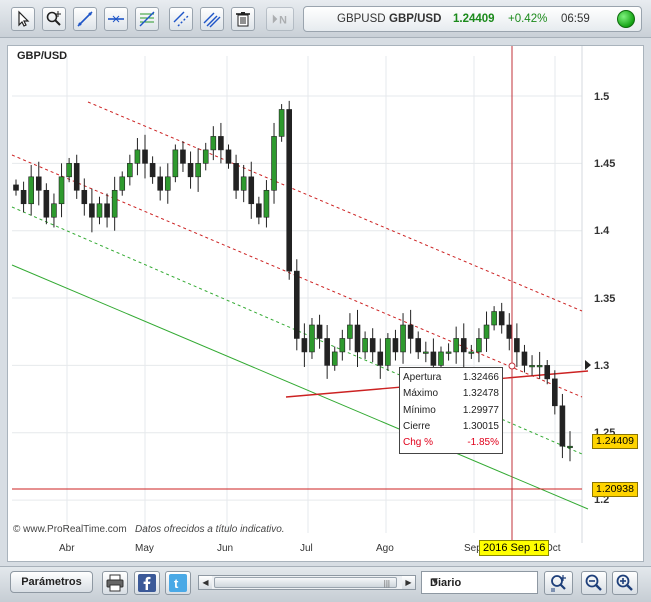 The height and width of the screenshot is (602, 651). I want to click on quote-symbol: GBPUSD, so click(361, 19).